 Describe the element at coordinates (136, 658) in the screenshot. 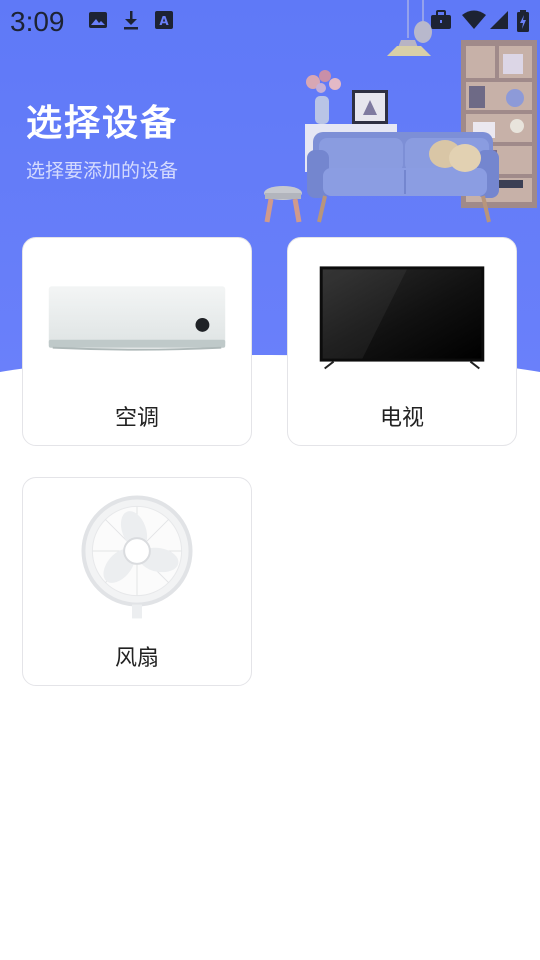

I see `device-label-fan: 风扇` at that location.